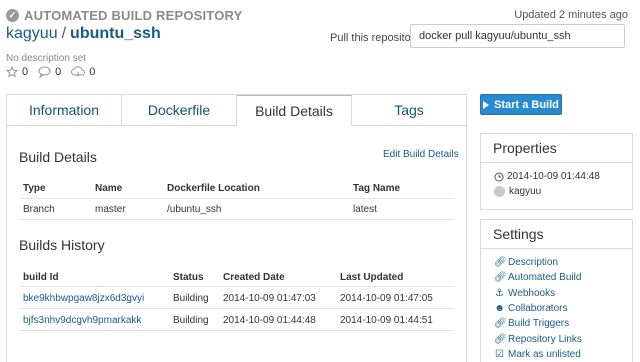 This screenshot has width=640, height=362. What do you see at coordinates (526, 104) in the screenshot?
I see `start-build-label: Start a Build` at bounding box center [526, 104].